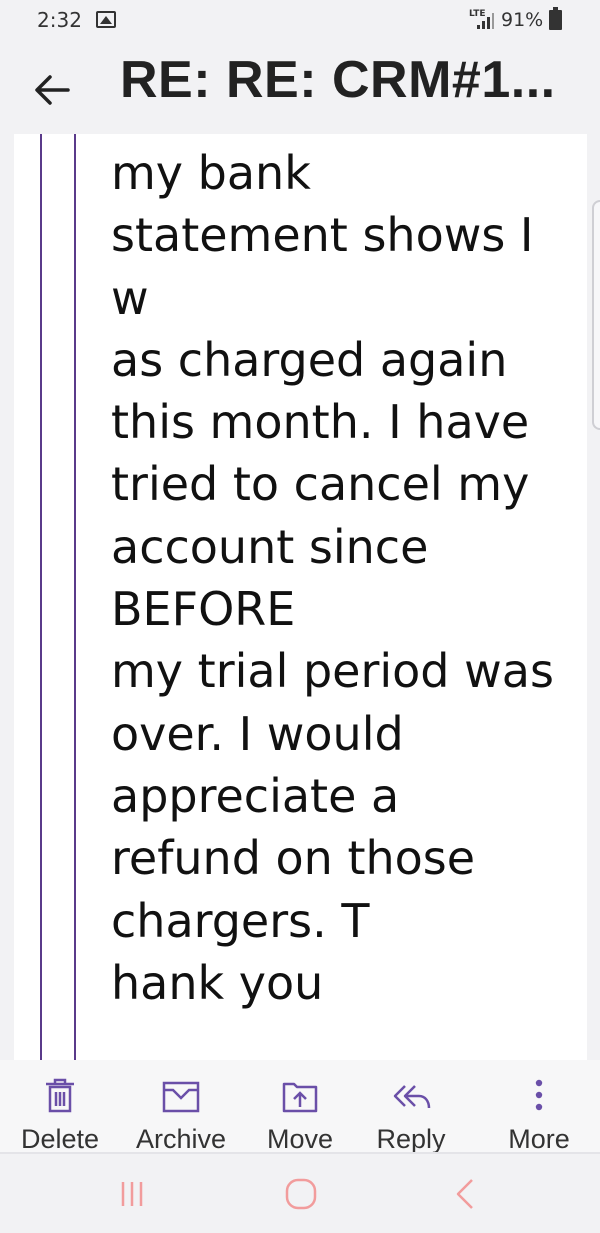 The width and height of the screenshot is (600, 1233). Describe the element at coordinates (255, 795) in the screenshot. I see `message-line: appreciate a` at that location.